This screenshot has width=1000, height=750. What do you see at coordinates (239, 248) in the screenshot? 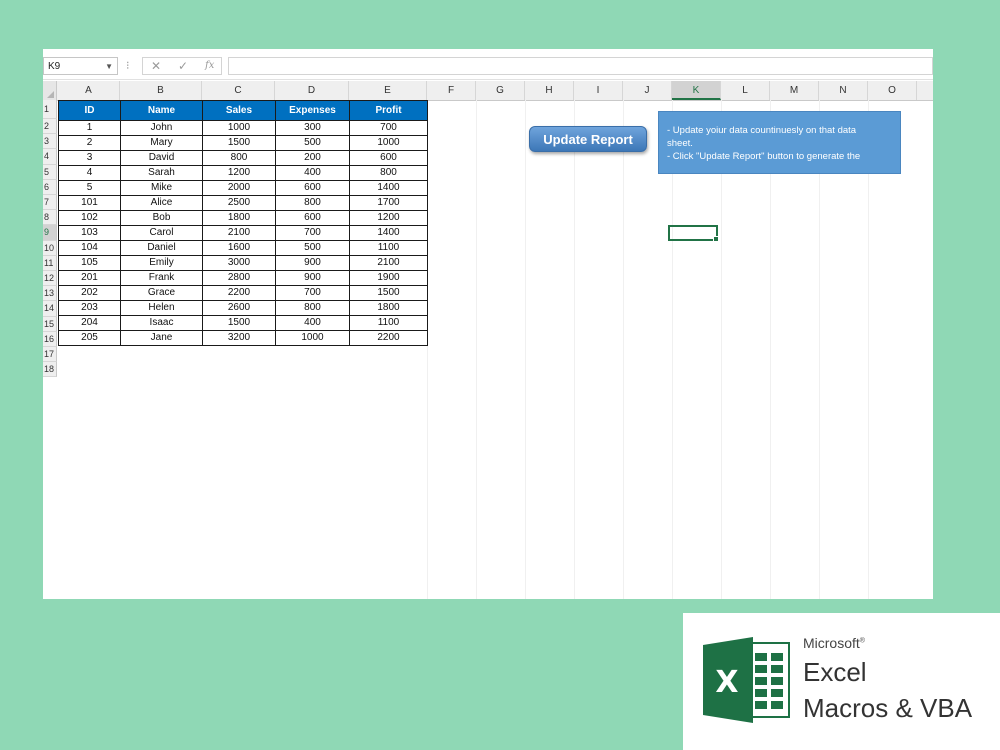
I see `table-cell: 1600` at bounding box center [239, 248].